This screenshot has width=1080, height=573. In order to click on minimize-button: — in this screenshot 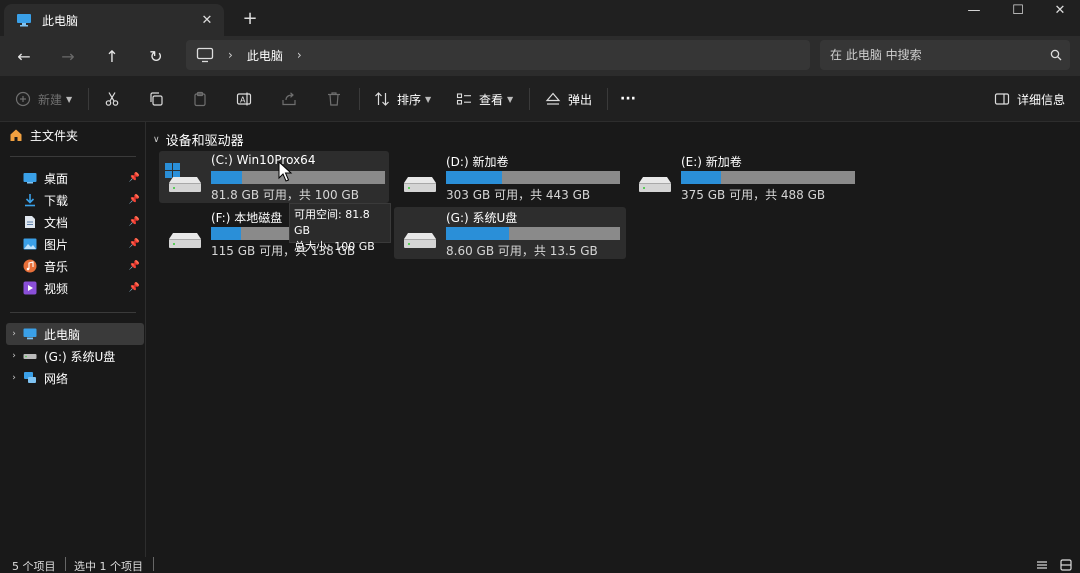, I will do `click(974, 10)`.